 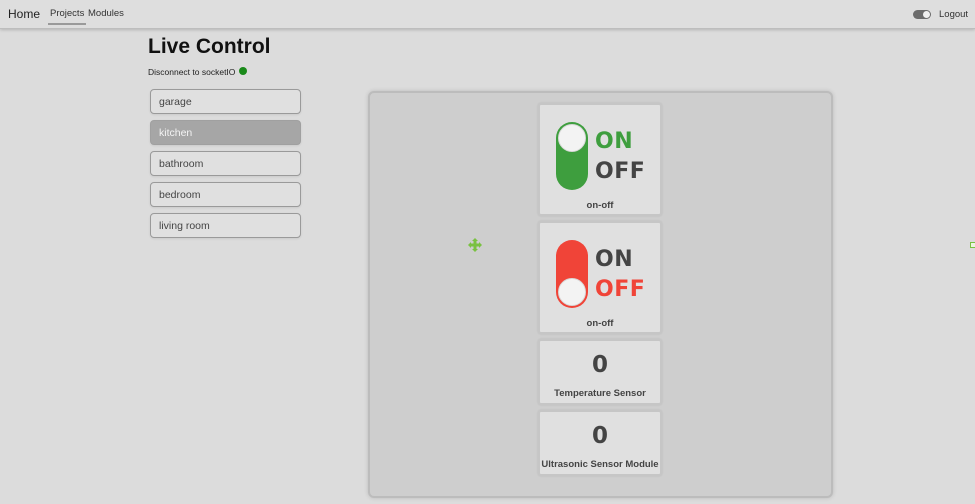 What do you see at coordinates (572, 156) in the screenshot?
I see `switch-toggle-on` at bounding box center [572, 156].